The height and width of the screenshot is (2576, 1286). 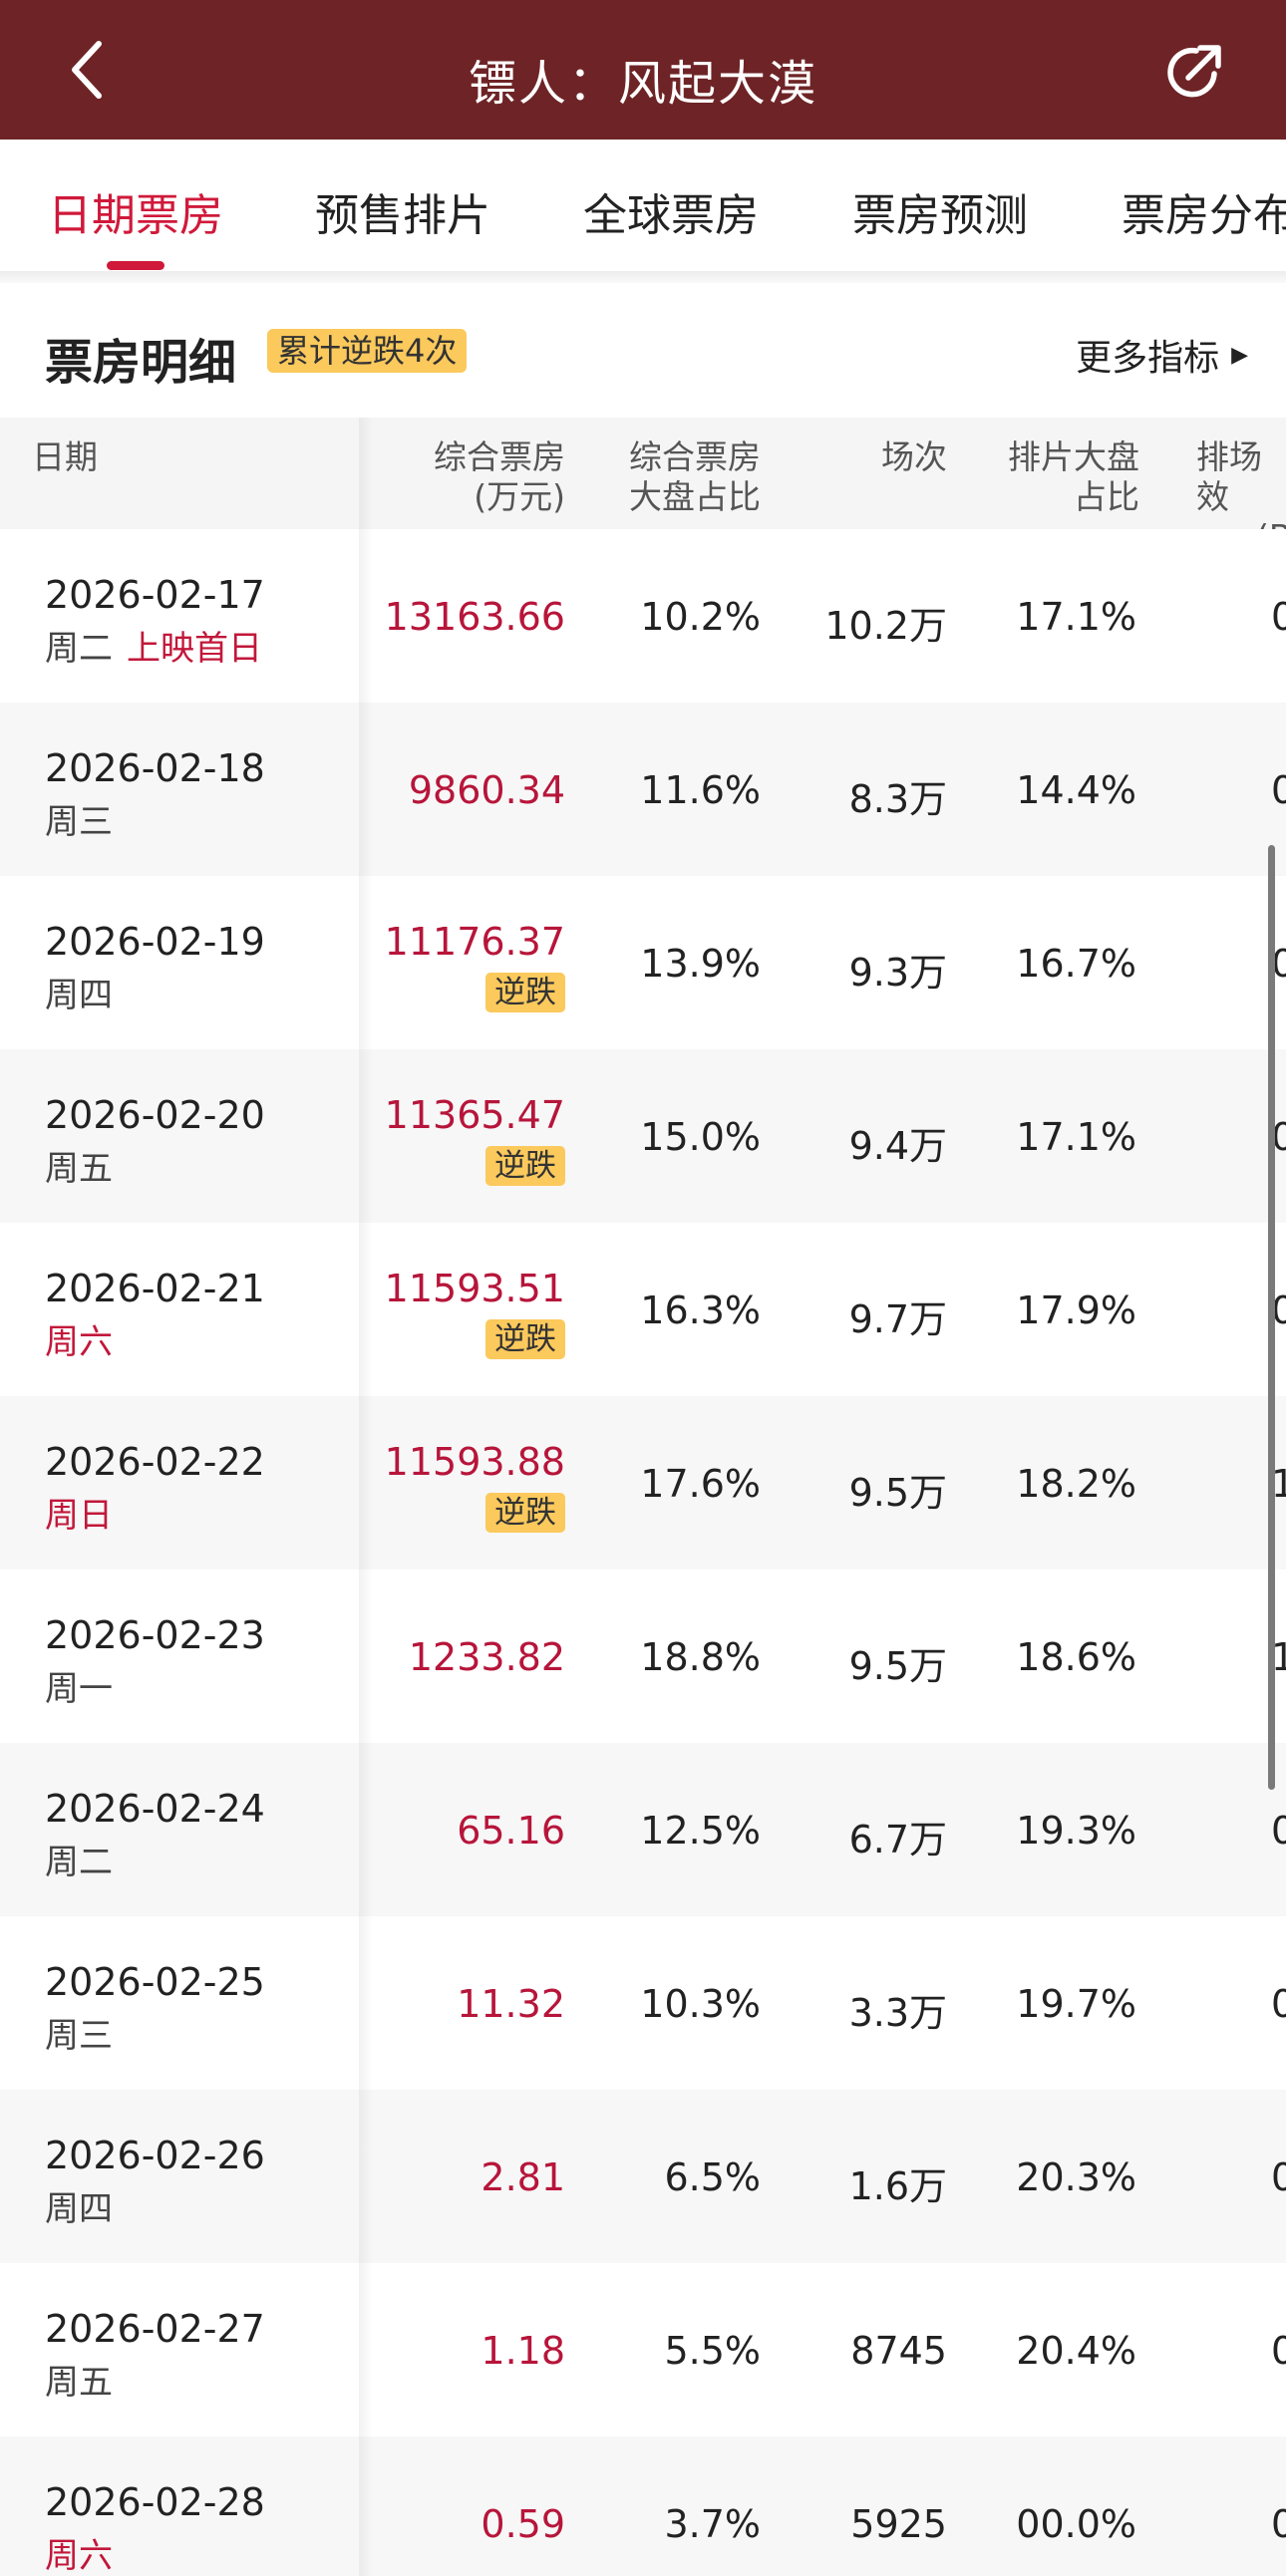 I want to click on row-weekday: 周四, so click(x=79, y=992).